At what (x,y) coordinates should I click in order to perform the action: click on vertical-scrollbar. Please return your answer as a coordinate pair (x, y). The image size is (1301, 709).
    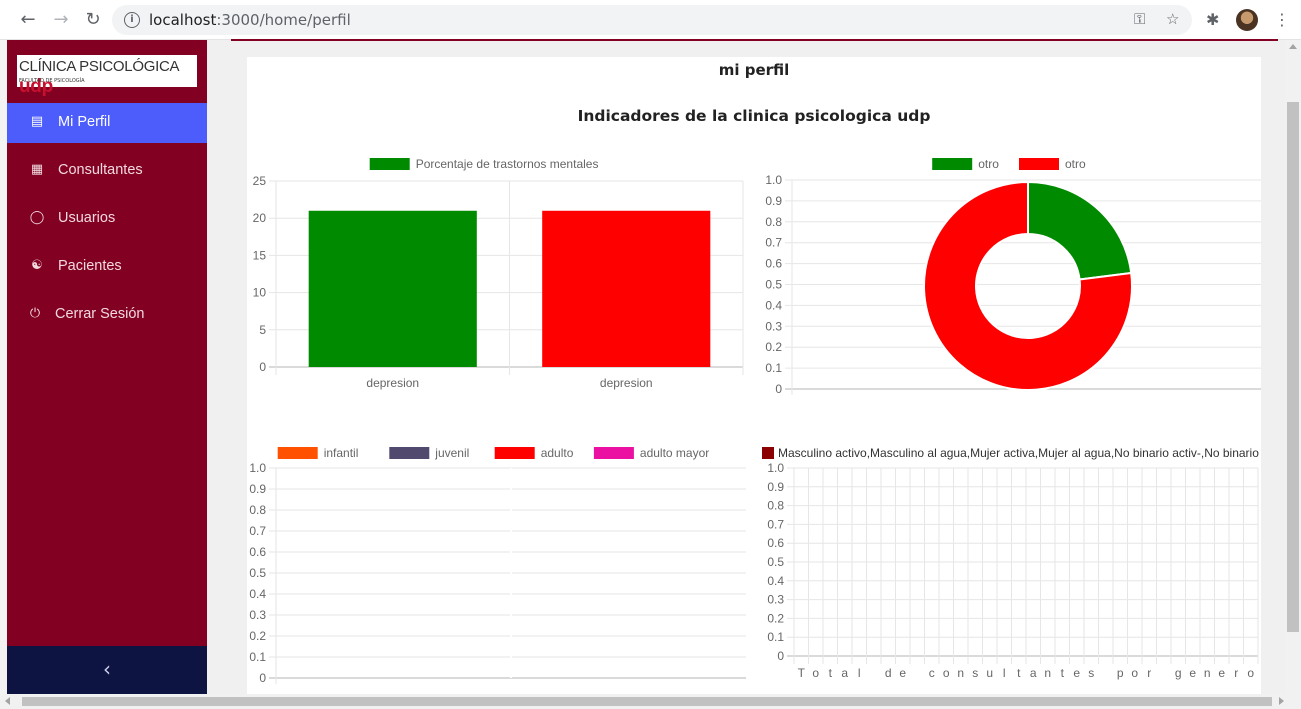
    Looking at the image, I should click on (1293, 367).